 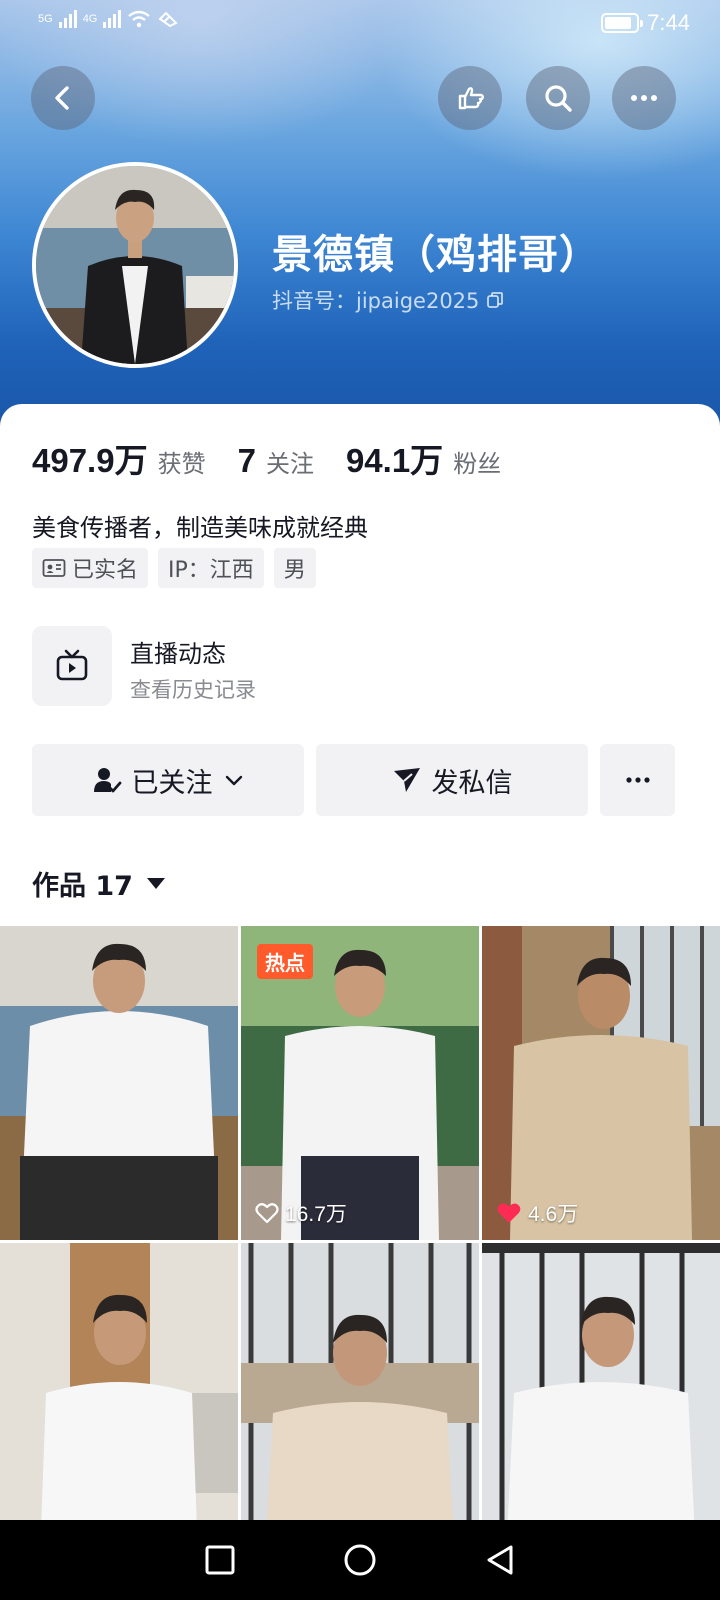 I want to click on avatar-image, so click(x=135, y=265).